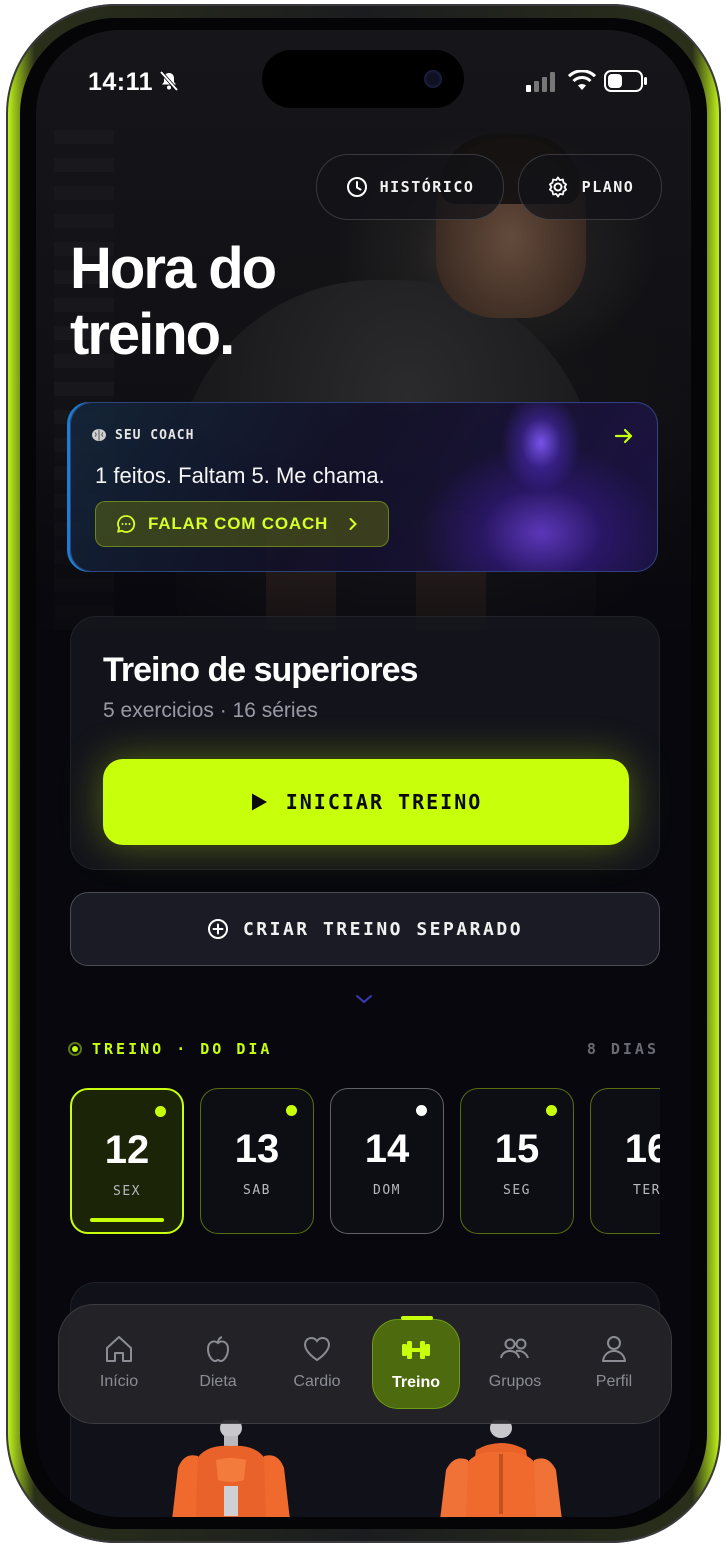 The height and width of the screenshot is (1547, 727). What do you see at coordinates (155, 435) in the screenshot?
I see `coach-label-text: SEU COACH` at bounding box center [155, 435].